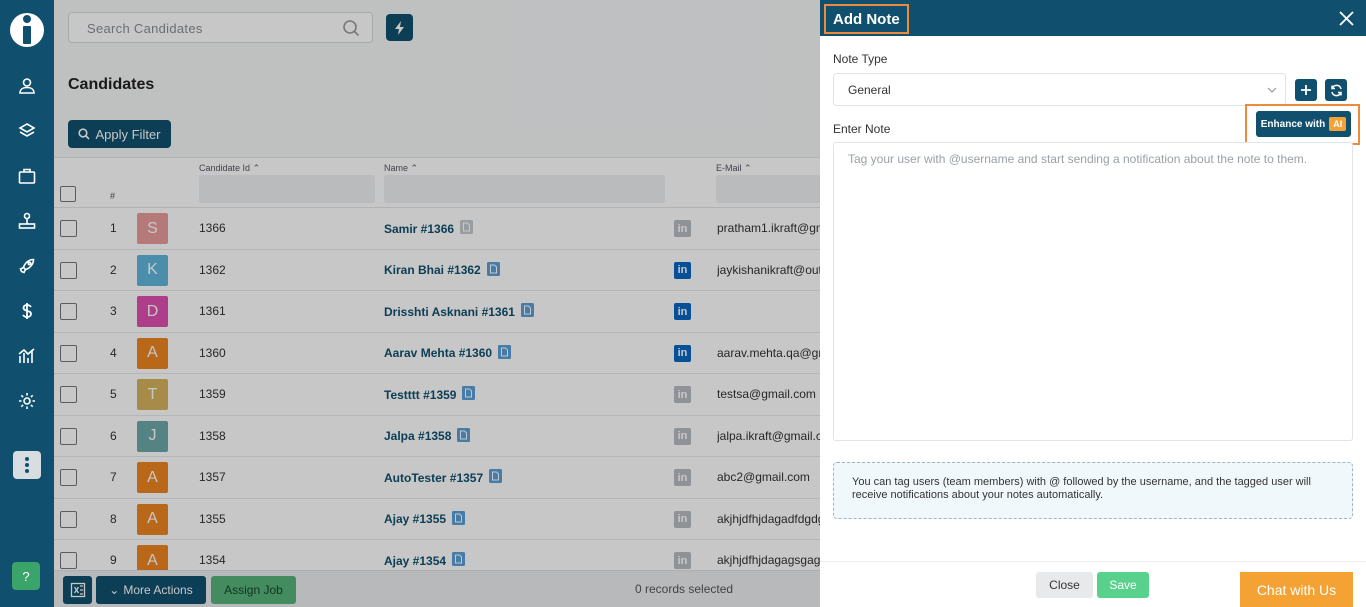  I want to click on ai-badge: AI, so click(1338, 124).